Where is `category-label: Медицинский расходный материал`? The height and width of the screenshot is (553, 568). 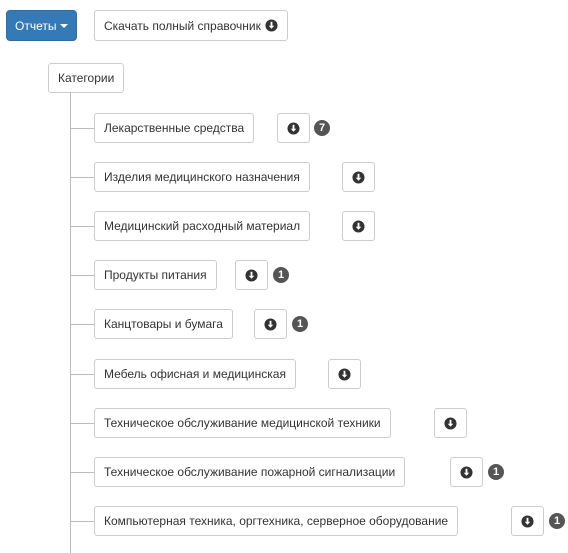
category-label: Медицинский расходный материал is located at coordinates (202, 226).